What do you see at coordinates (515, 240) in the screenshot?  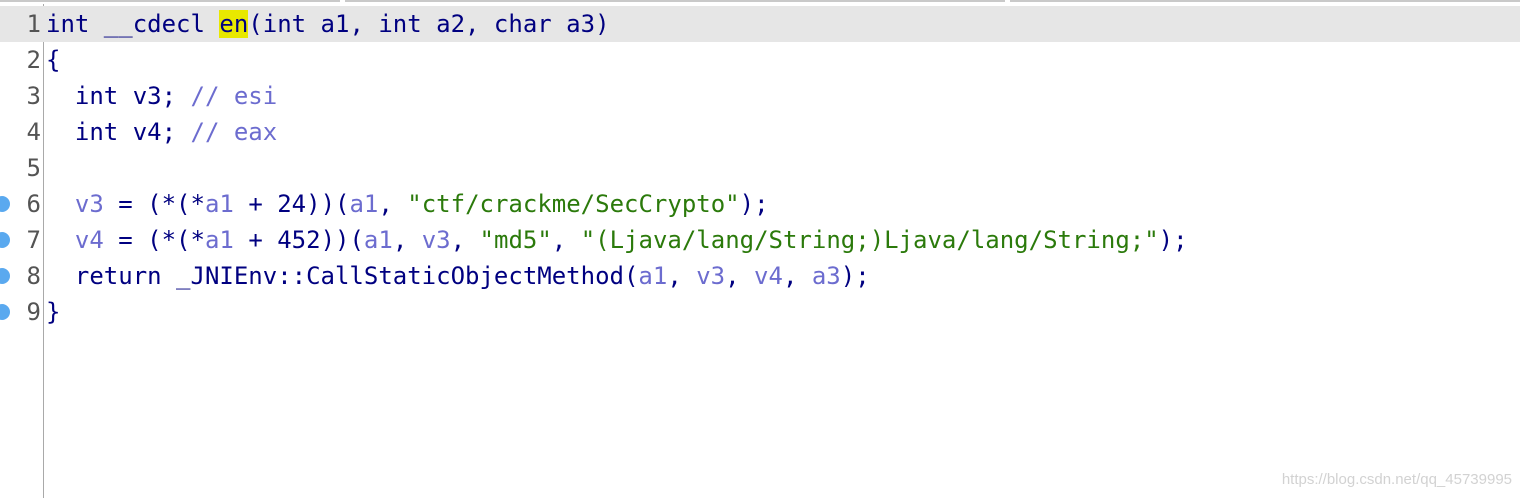 I see `code-token: "md5"` at bounding box center [515, 240].